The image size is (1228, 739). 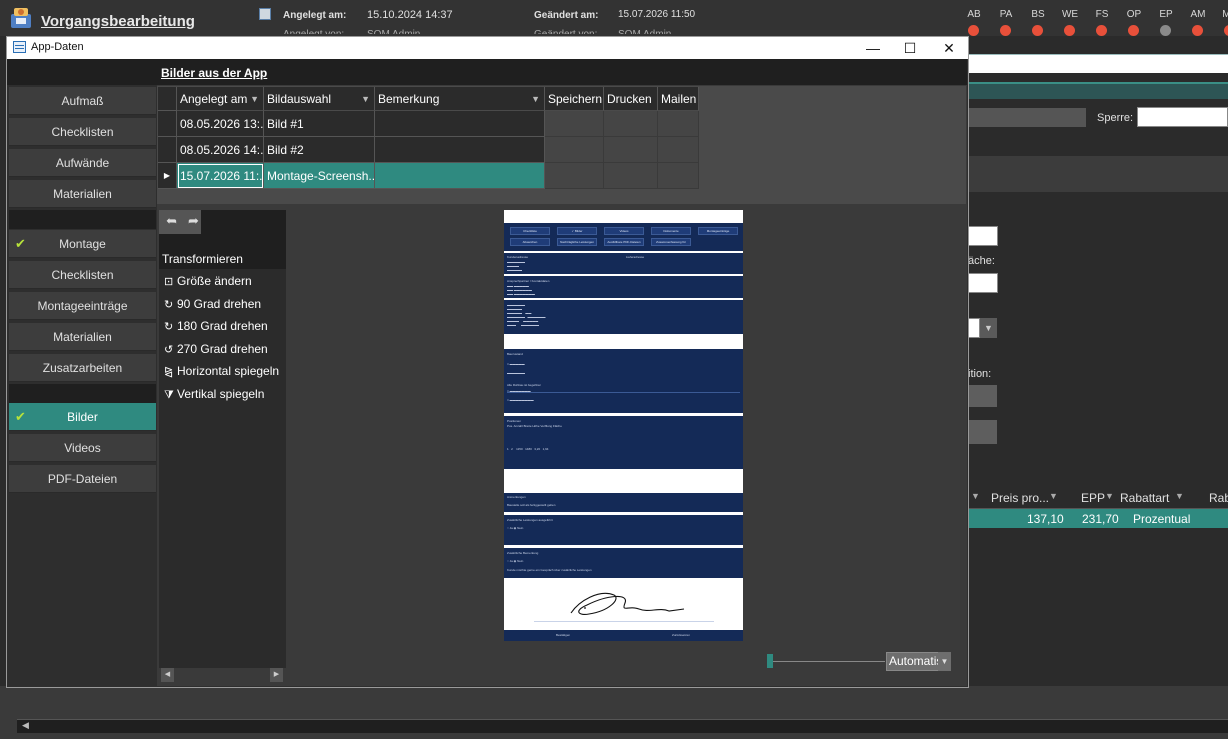 I want to click on background-title: Vorgangsbearbeitung, so click(x=118, y=21).